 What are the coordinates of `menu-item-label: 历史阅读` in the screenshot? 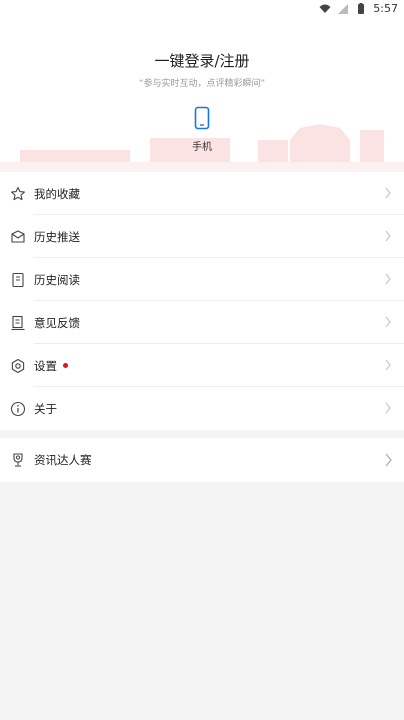 It's located at (57, 279).